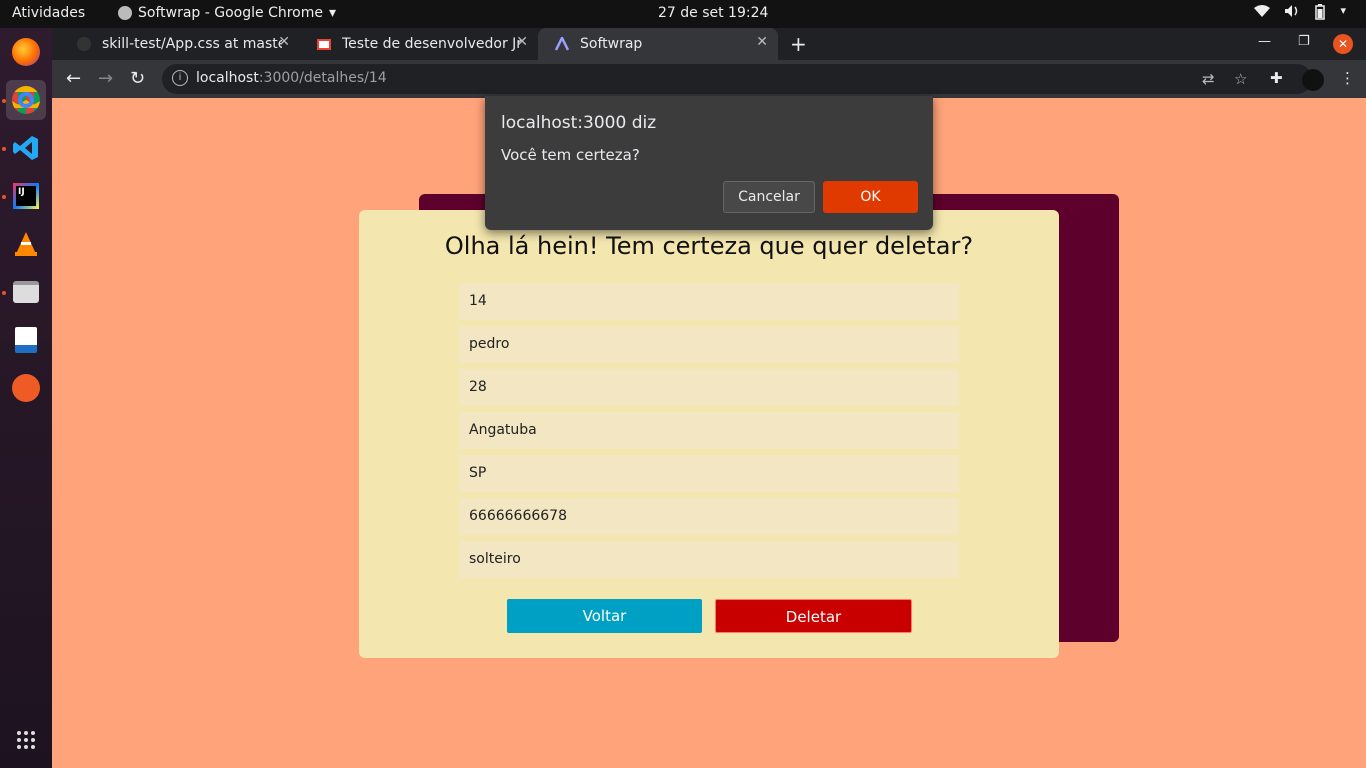 Image resolution: width=1366 pixels, height=768 pixels. I want to click on intellij-icon: IJ, so click(26, 196).